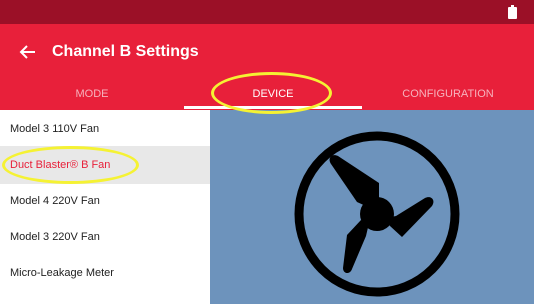  Describe the element at coordinates (27, 52) in the screenshot. I see `arrow-left-icon` at that location.